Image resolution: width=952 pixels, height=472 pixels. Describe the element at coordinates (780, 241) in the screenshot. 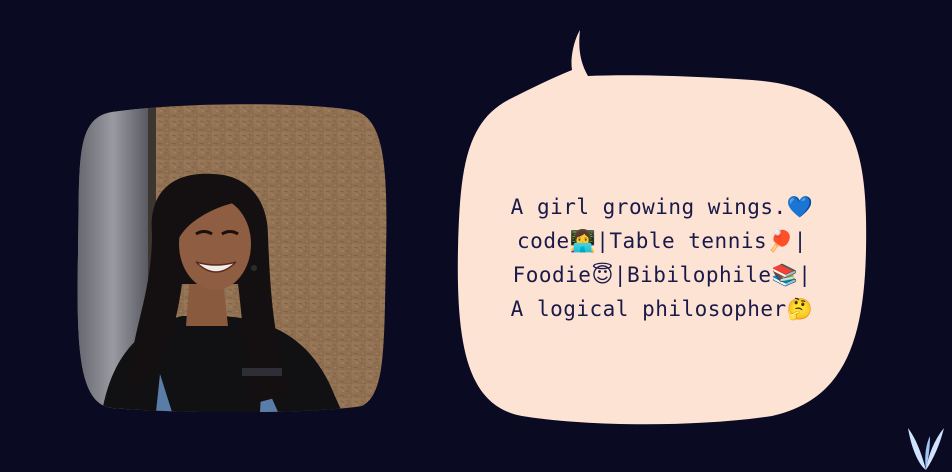

I see `ping-pong-icon: 🏓` at that location.